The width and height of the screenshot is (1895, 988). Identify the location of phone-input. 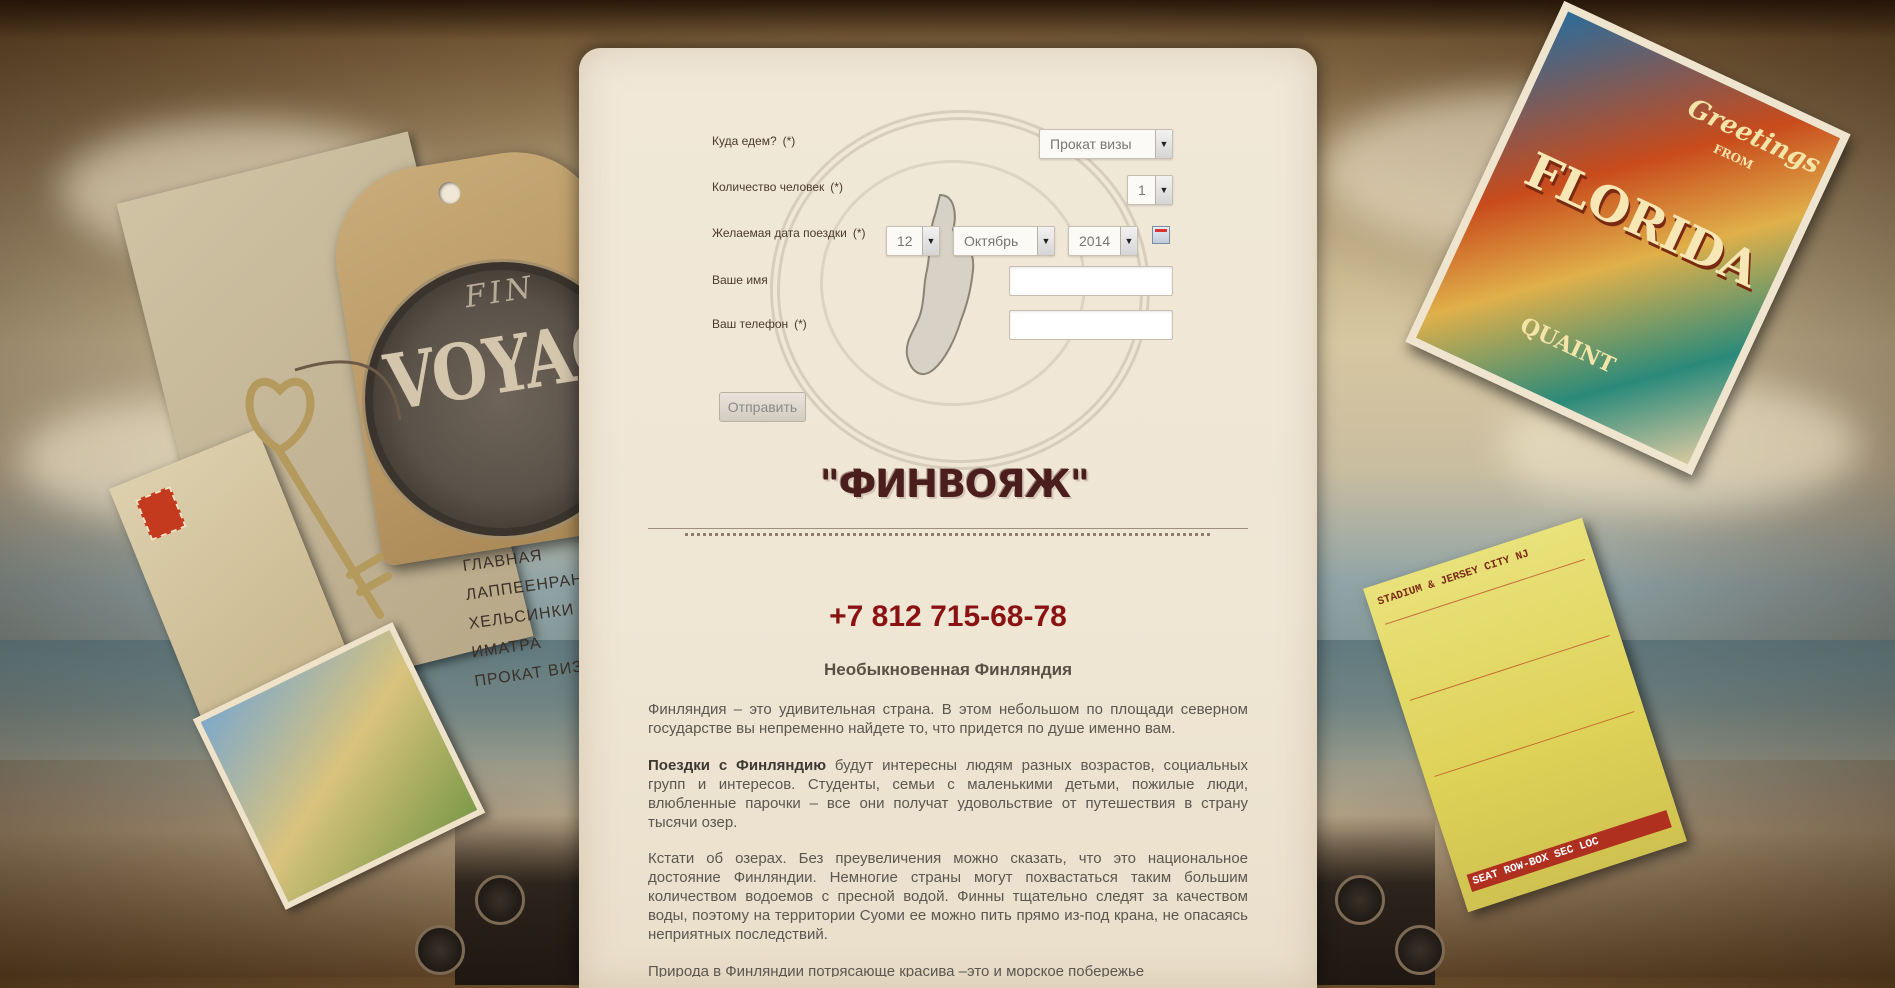
(1091, 325).